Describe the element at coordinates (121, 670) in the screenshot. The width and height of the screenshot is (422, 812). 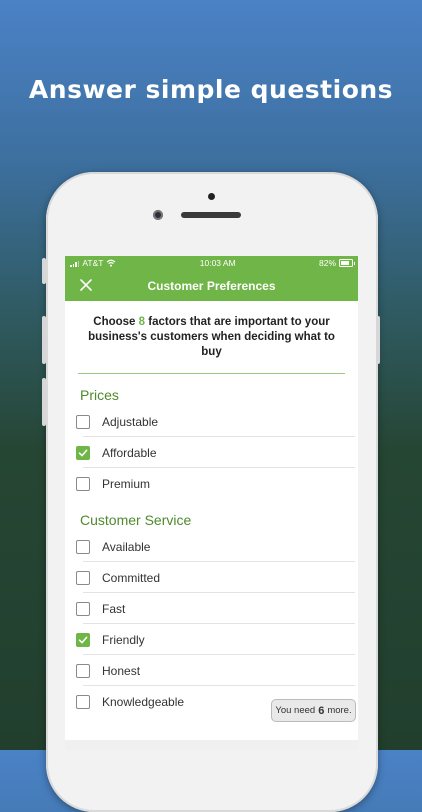
I see `option-label: Honest` at that location.